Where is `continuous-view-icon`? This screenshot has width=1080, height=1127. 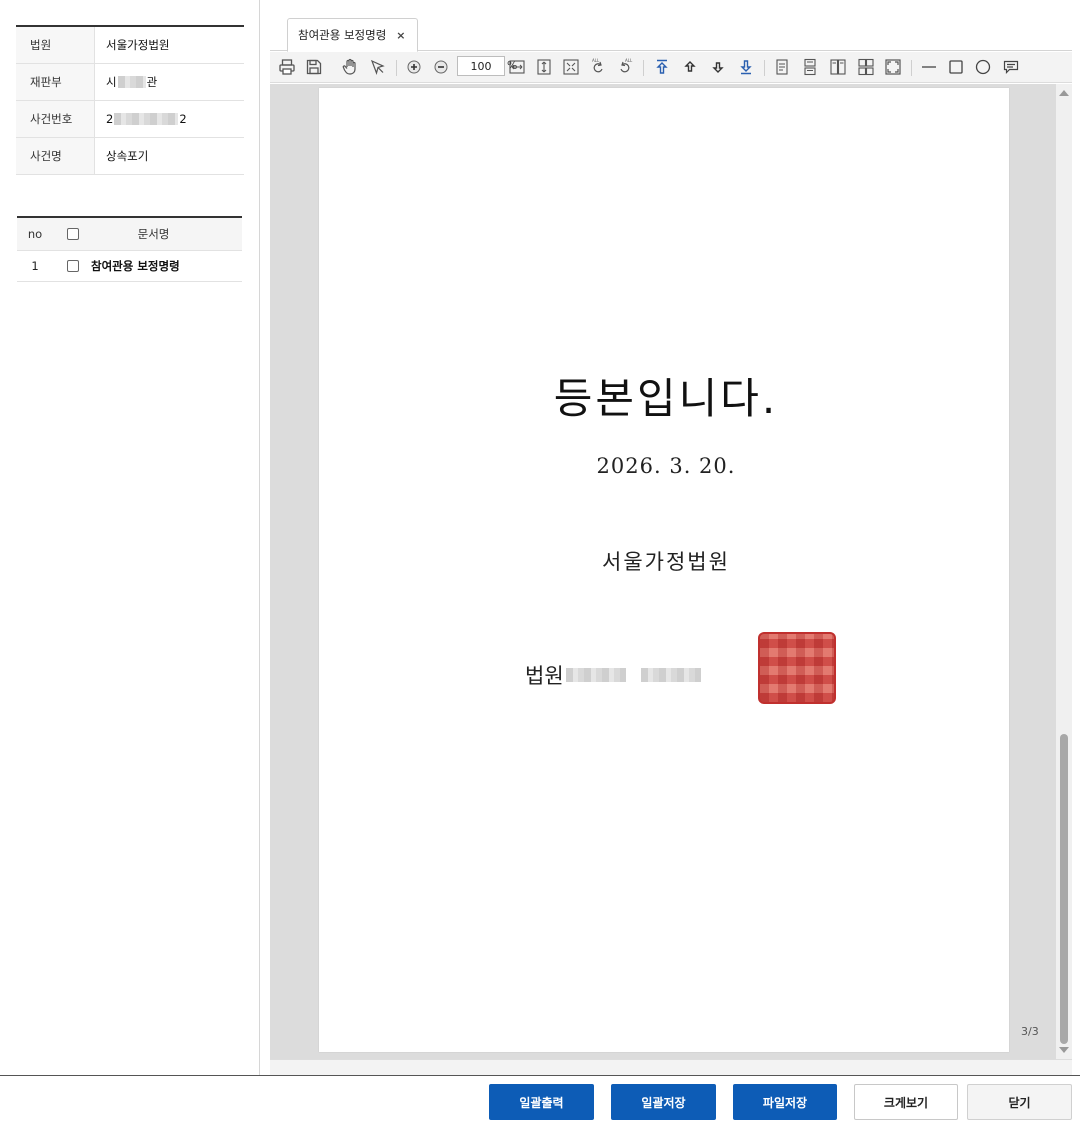 continuous-view-icon is located at coordinates (810, 67).